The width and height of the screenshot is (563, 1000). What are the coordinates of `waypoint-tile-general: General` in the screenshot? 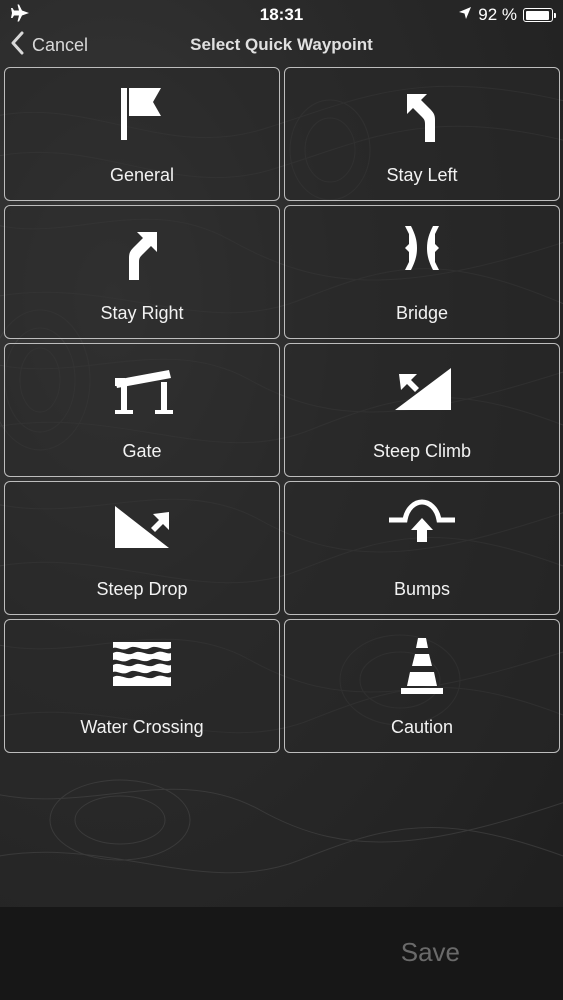 It's located at (142, 134).